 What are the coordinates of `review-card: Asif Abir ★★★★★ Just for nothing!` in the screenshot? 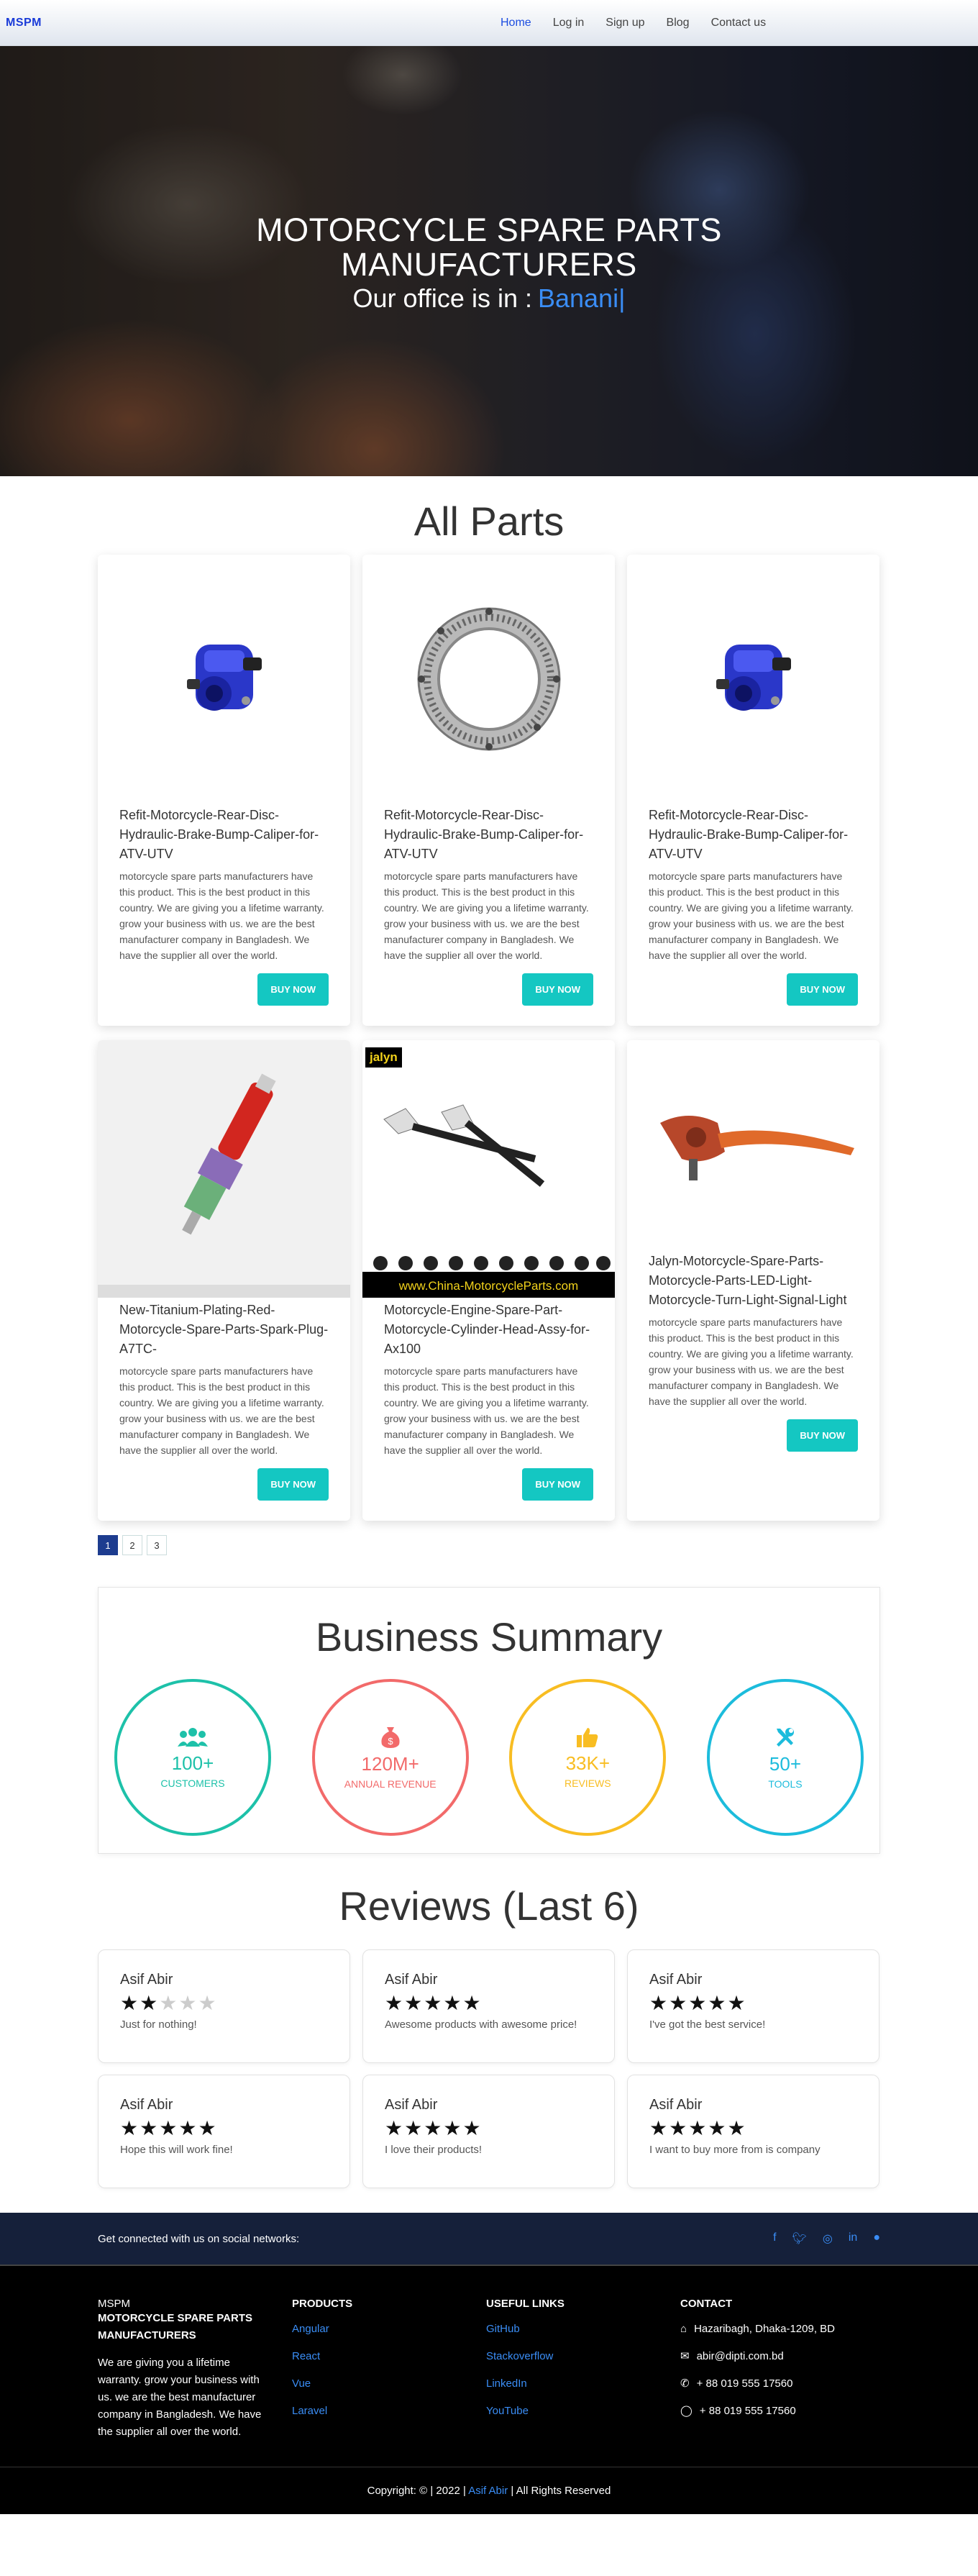 It's located at (224, 2006).